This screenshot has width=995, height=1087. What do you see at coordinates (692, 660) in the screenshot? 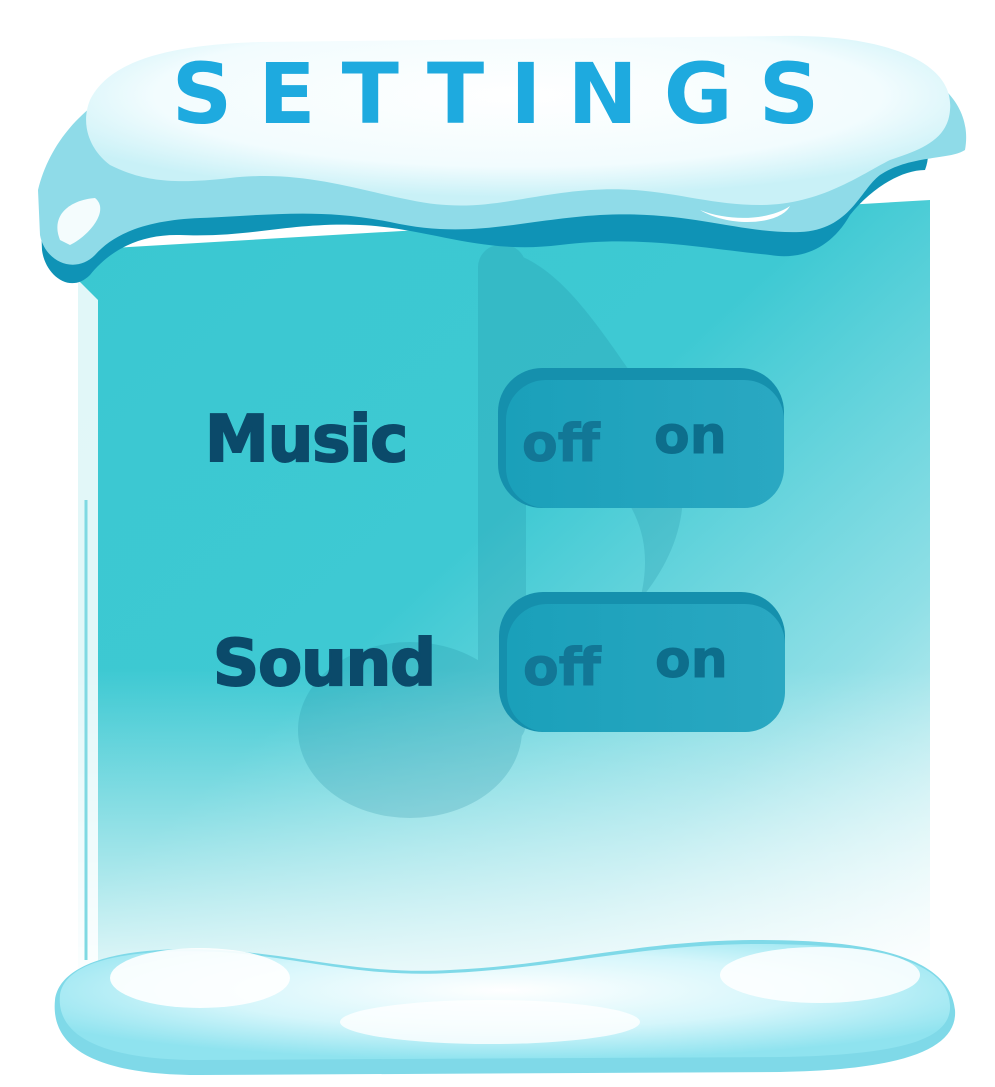
I see `sound-on-option: on` at bounding box center [692, 660].